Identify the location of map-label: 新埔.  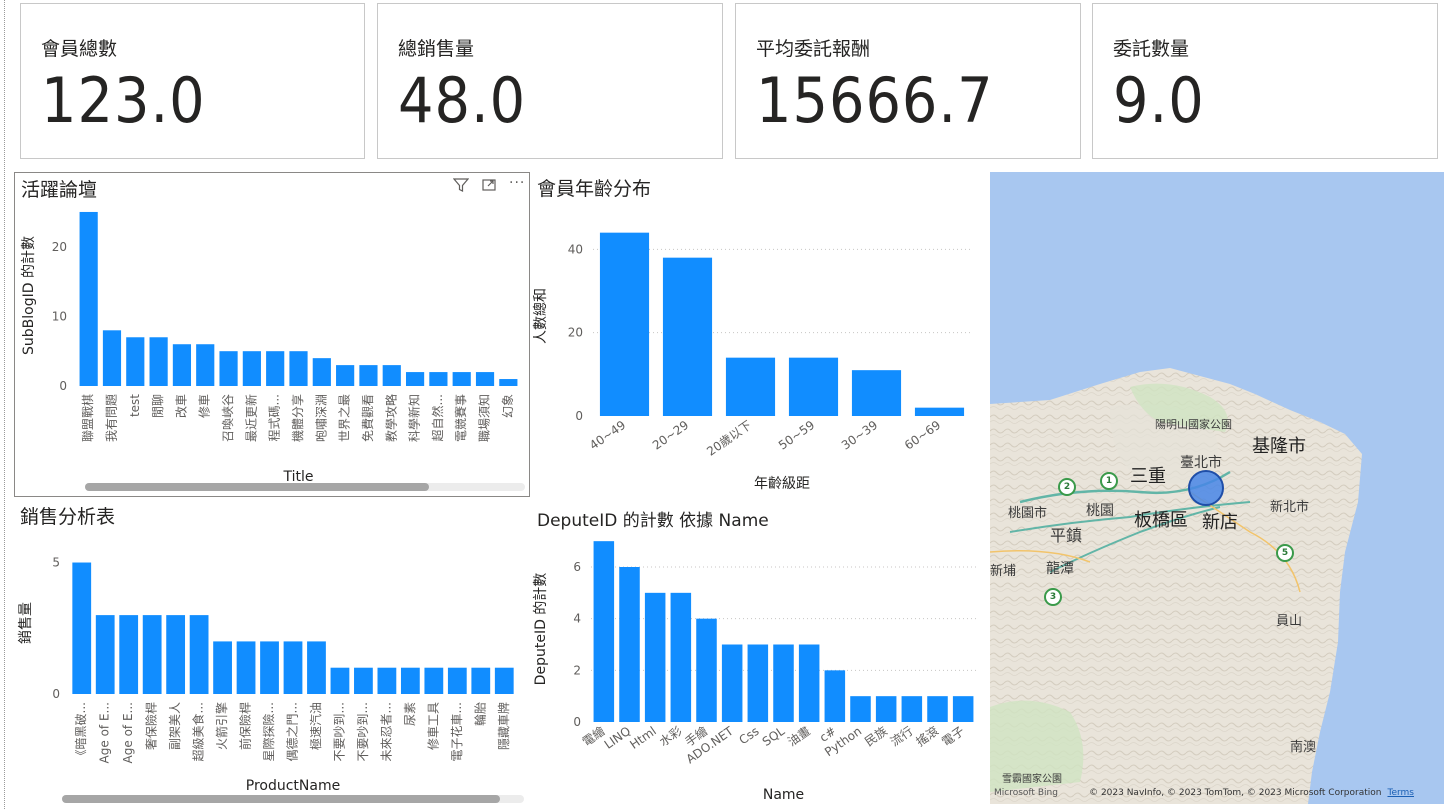
(1003, 571).